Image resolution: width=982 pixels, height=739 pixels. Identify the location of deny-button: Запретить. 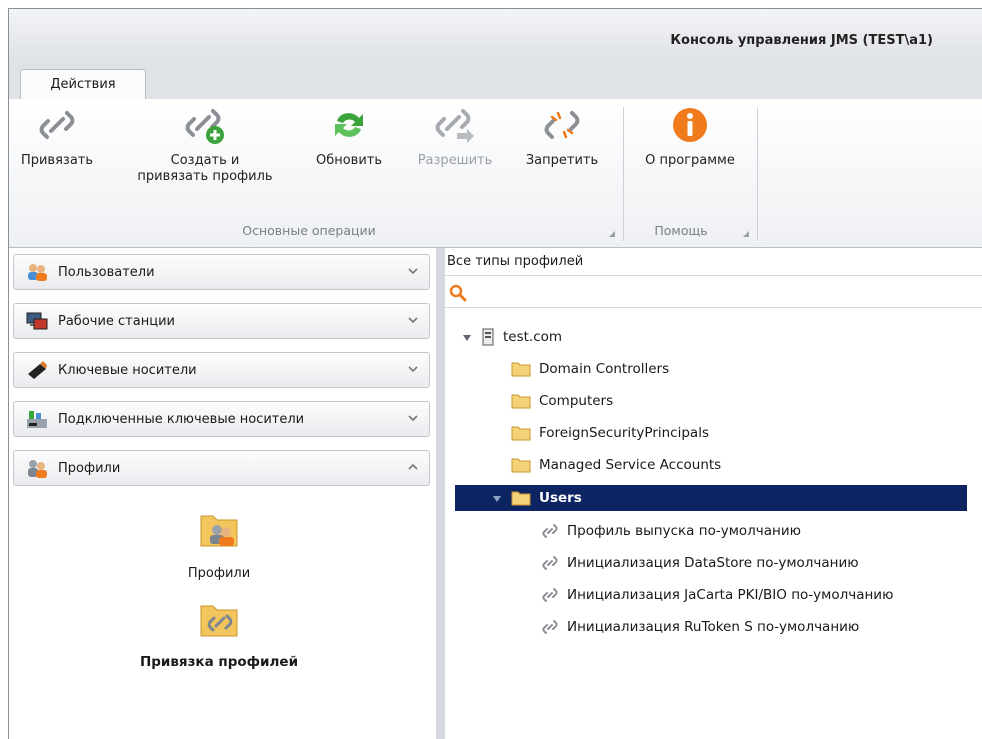
(562, 137).